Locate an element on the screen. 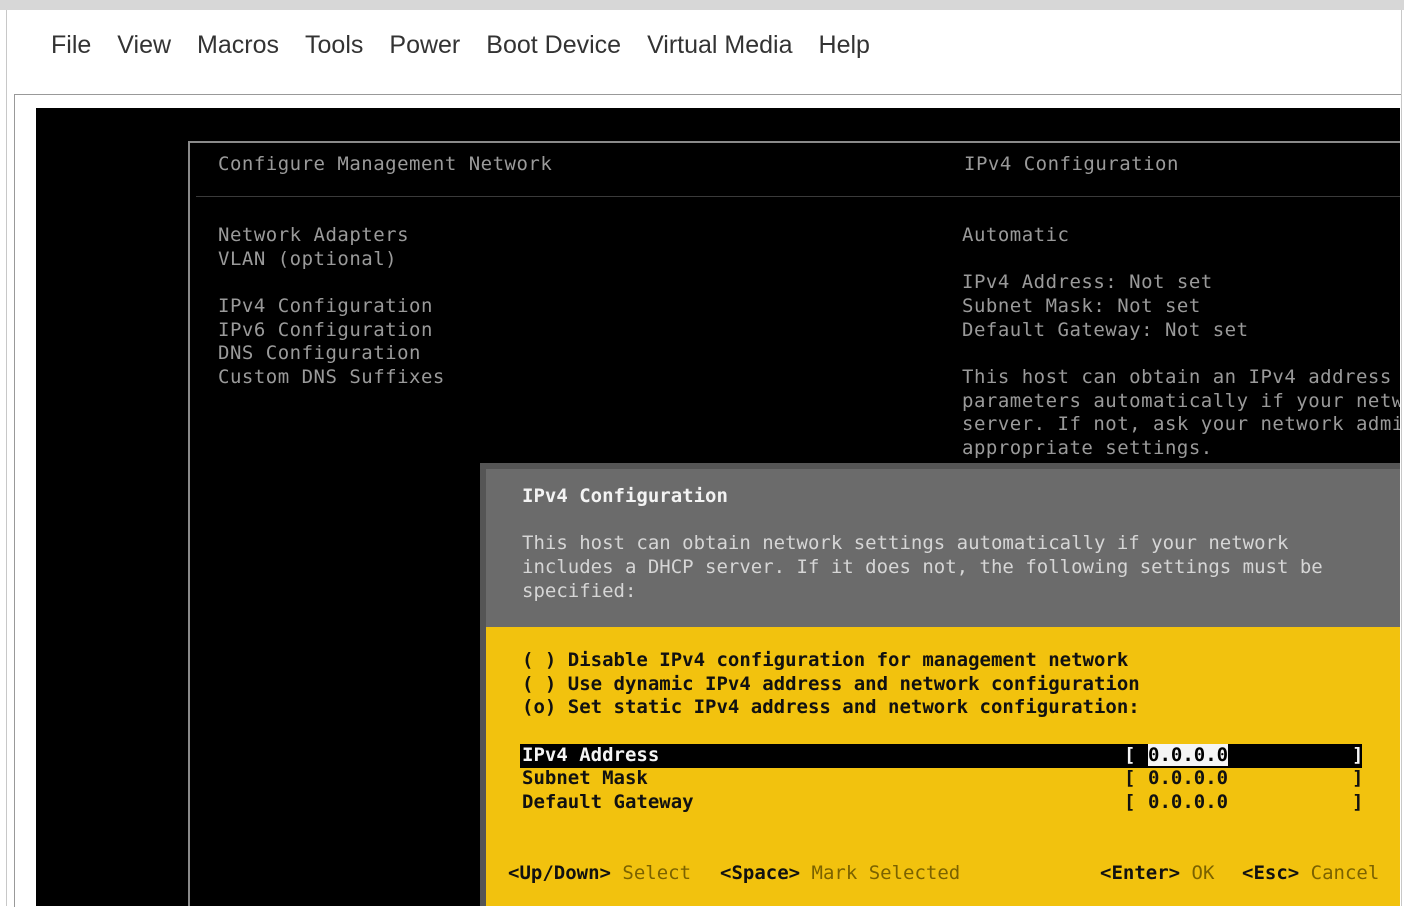  menu-tools: Tools is located at coordinates (334, 55).